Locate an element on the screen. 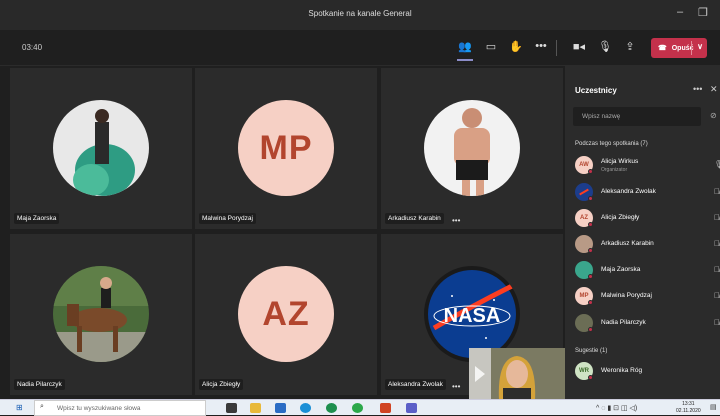 The height and width of the screenshot is (416, 720). camera-icon: ■◂ is located at coordinates (579, 46).